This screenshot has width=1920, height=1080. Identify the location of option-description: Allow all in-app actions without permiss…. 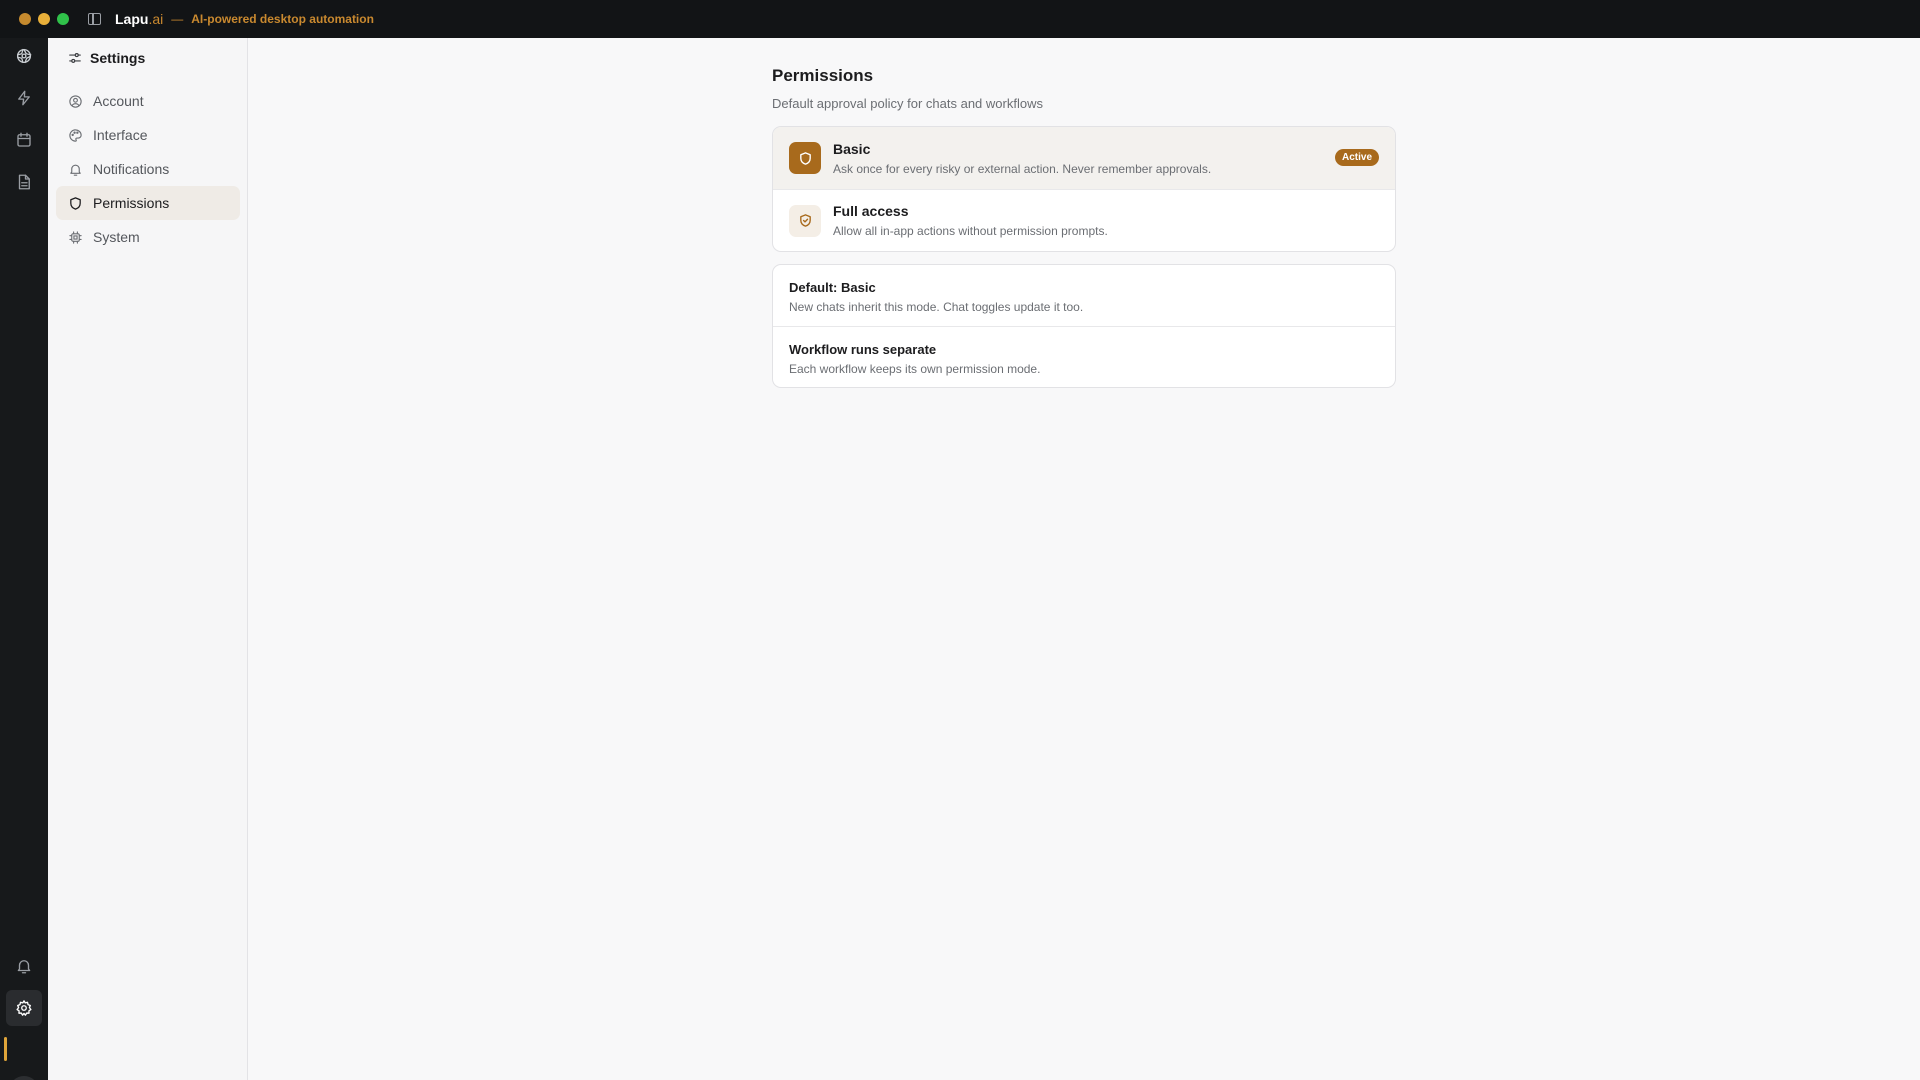
(970, 231).